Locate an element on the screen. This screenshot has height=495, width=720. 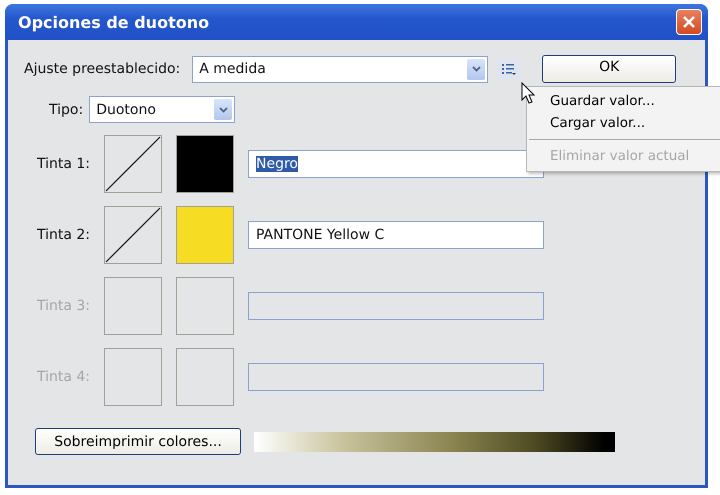
list-icon is located at coordinates (509, 69).